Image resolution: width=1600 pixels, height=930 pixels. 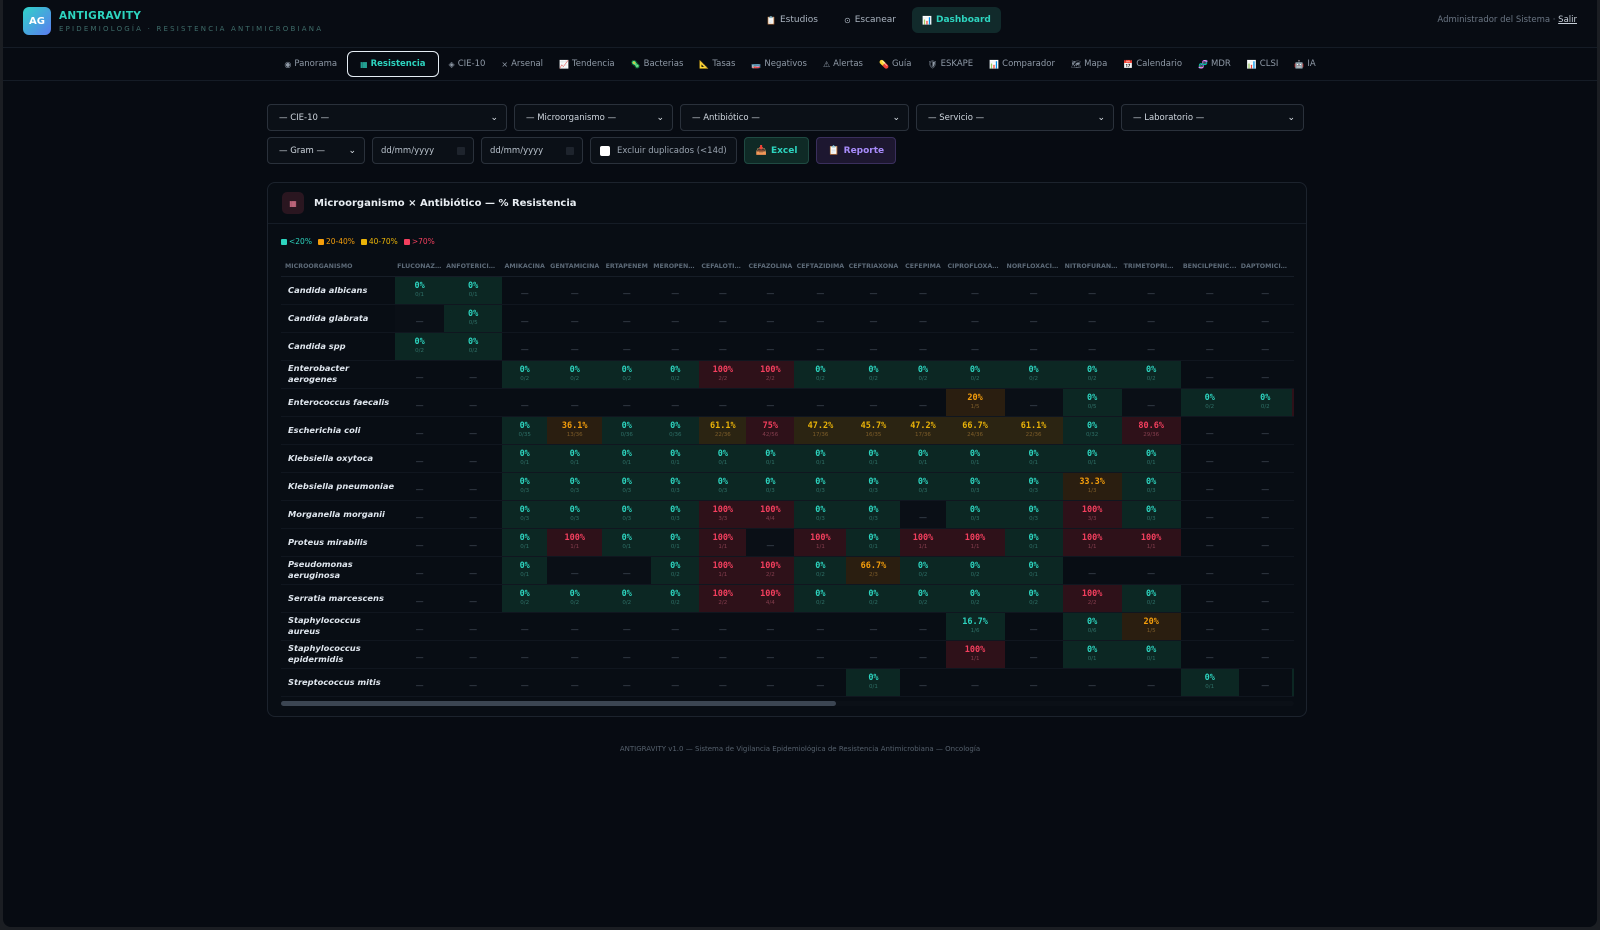 What do you see at coordinates (525, 430) in the screenshot?
I see `resistance-cell: 0% 0/35` at bounding box center [525, 430].